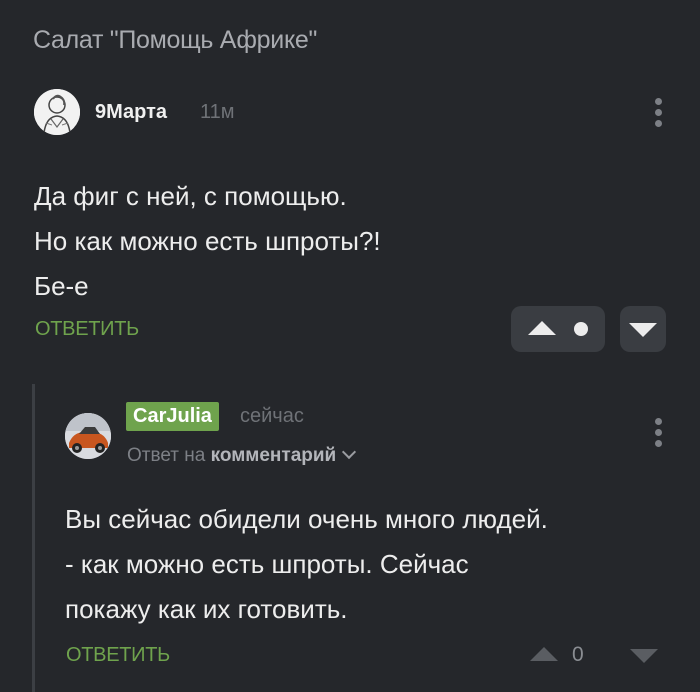  I want to click on avatar-car-image, so click(88, 436).